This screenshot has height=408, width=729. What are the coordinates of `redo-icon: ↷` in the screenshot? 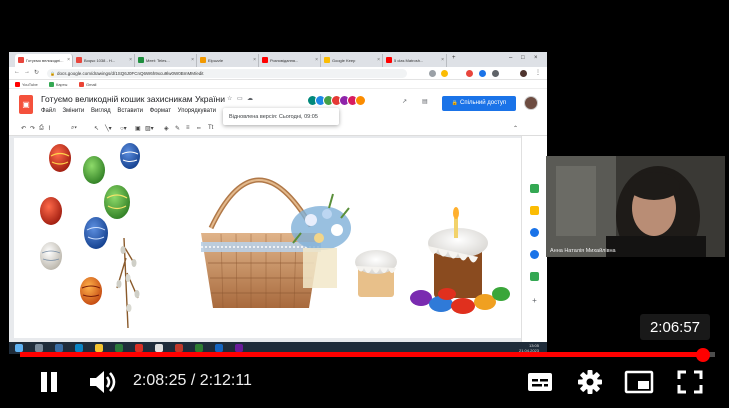 It's located at (32, 128).